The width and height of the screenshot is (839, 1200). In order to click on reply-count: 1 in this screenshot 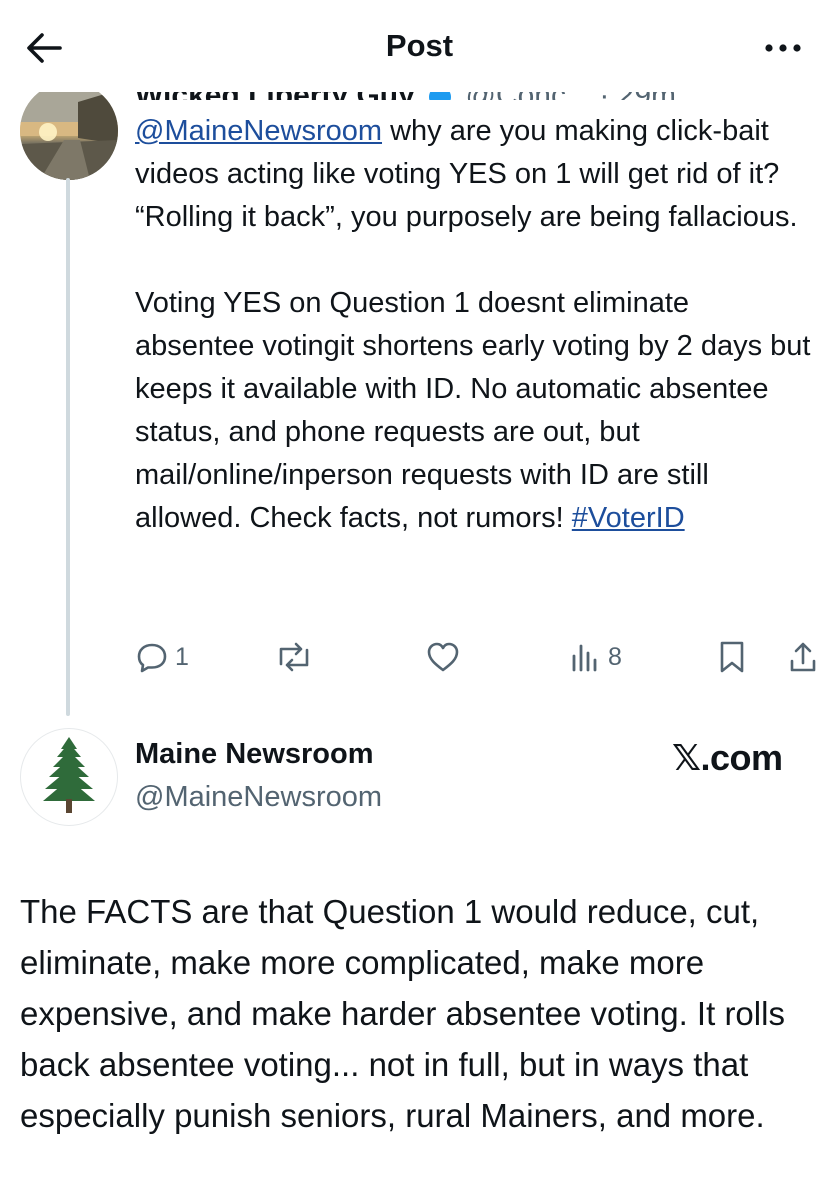, I will do `click(182, 656)`.